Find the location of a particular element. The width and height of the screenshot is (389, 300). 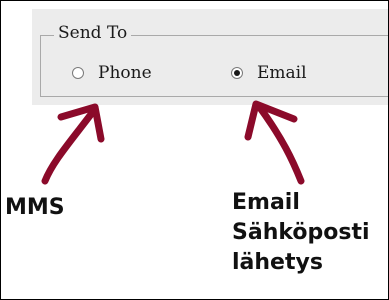

caption-email: Email Sähköposti lähetys is located at coordinates (301, 233).